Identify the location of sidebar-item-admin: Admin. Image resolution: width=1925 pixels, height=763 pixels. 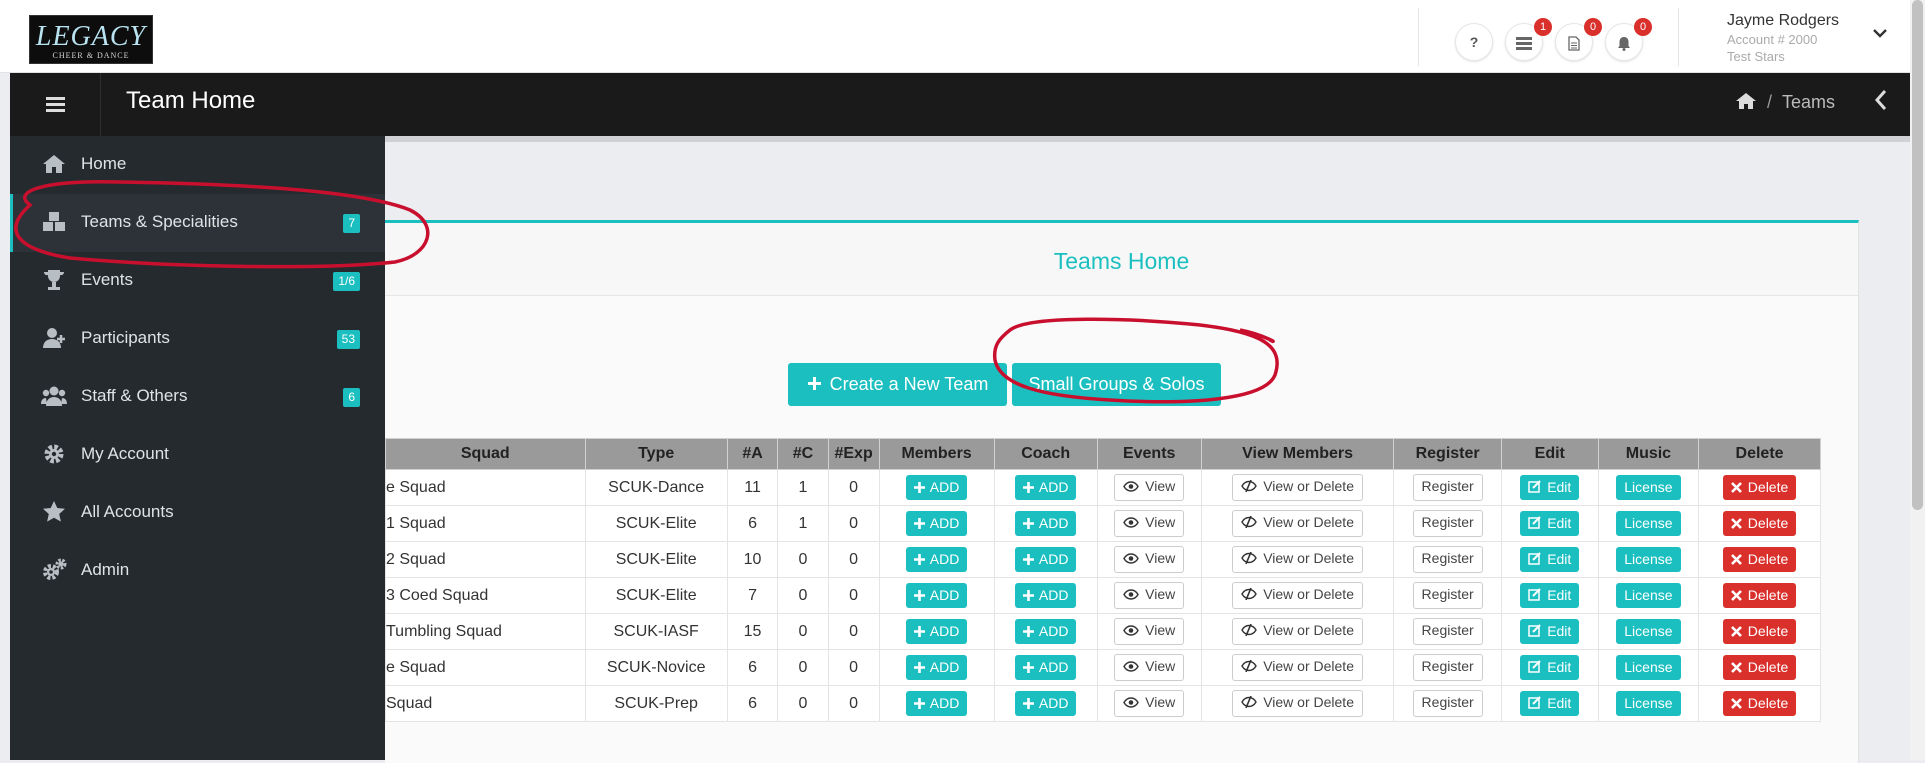
(197, 571).